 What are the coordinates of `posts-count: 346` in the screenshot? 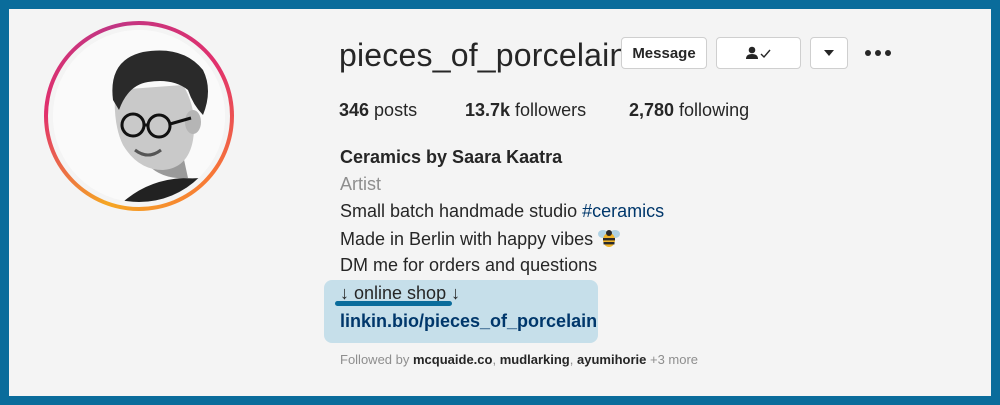 It's located at (354, 110).